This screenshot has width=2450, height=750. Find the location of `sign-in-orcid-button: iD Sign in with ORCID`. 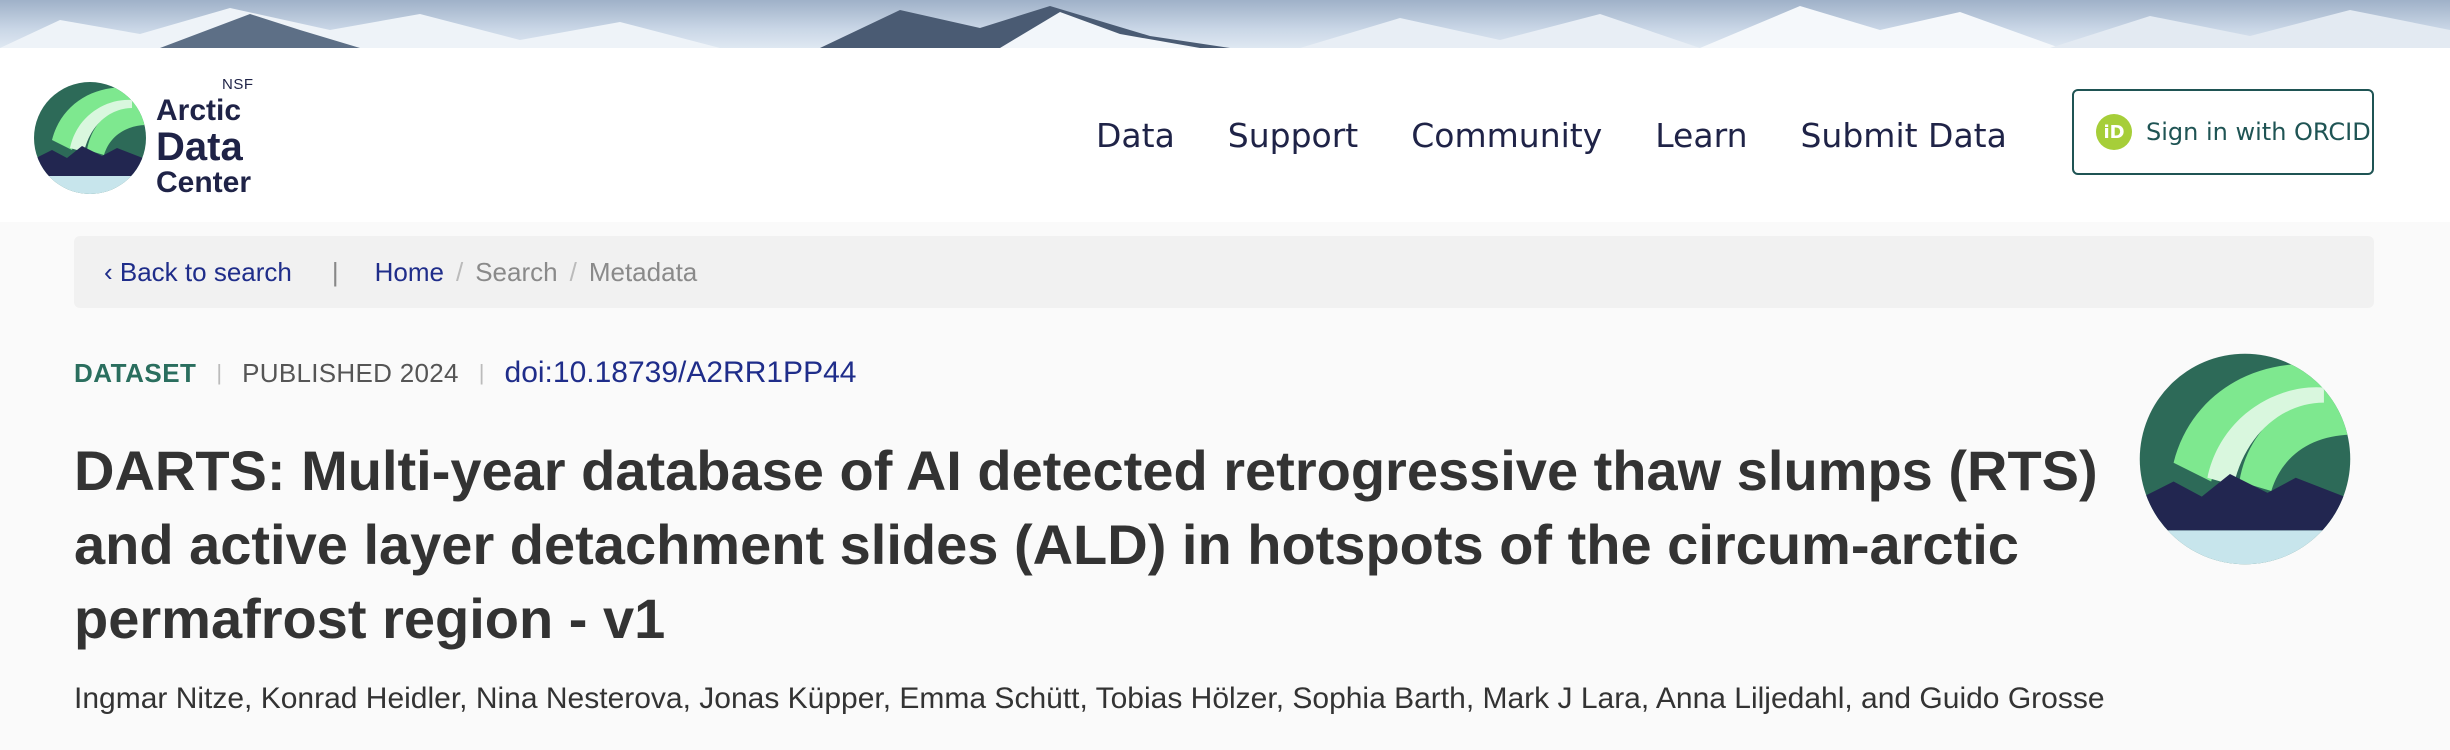

sign-in-orcid-button: iD Sign in with ORCID is located at coordinates (2223, 132).